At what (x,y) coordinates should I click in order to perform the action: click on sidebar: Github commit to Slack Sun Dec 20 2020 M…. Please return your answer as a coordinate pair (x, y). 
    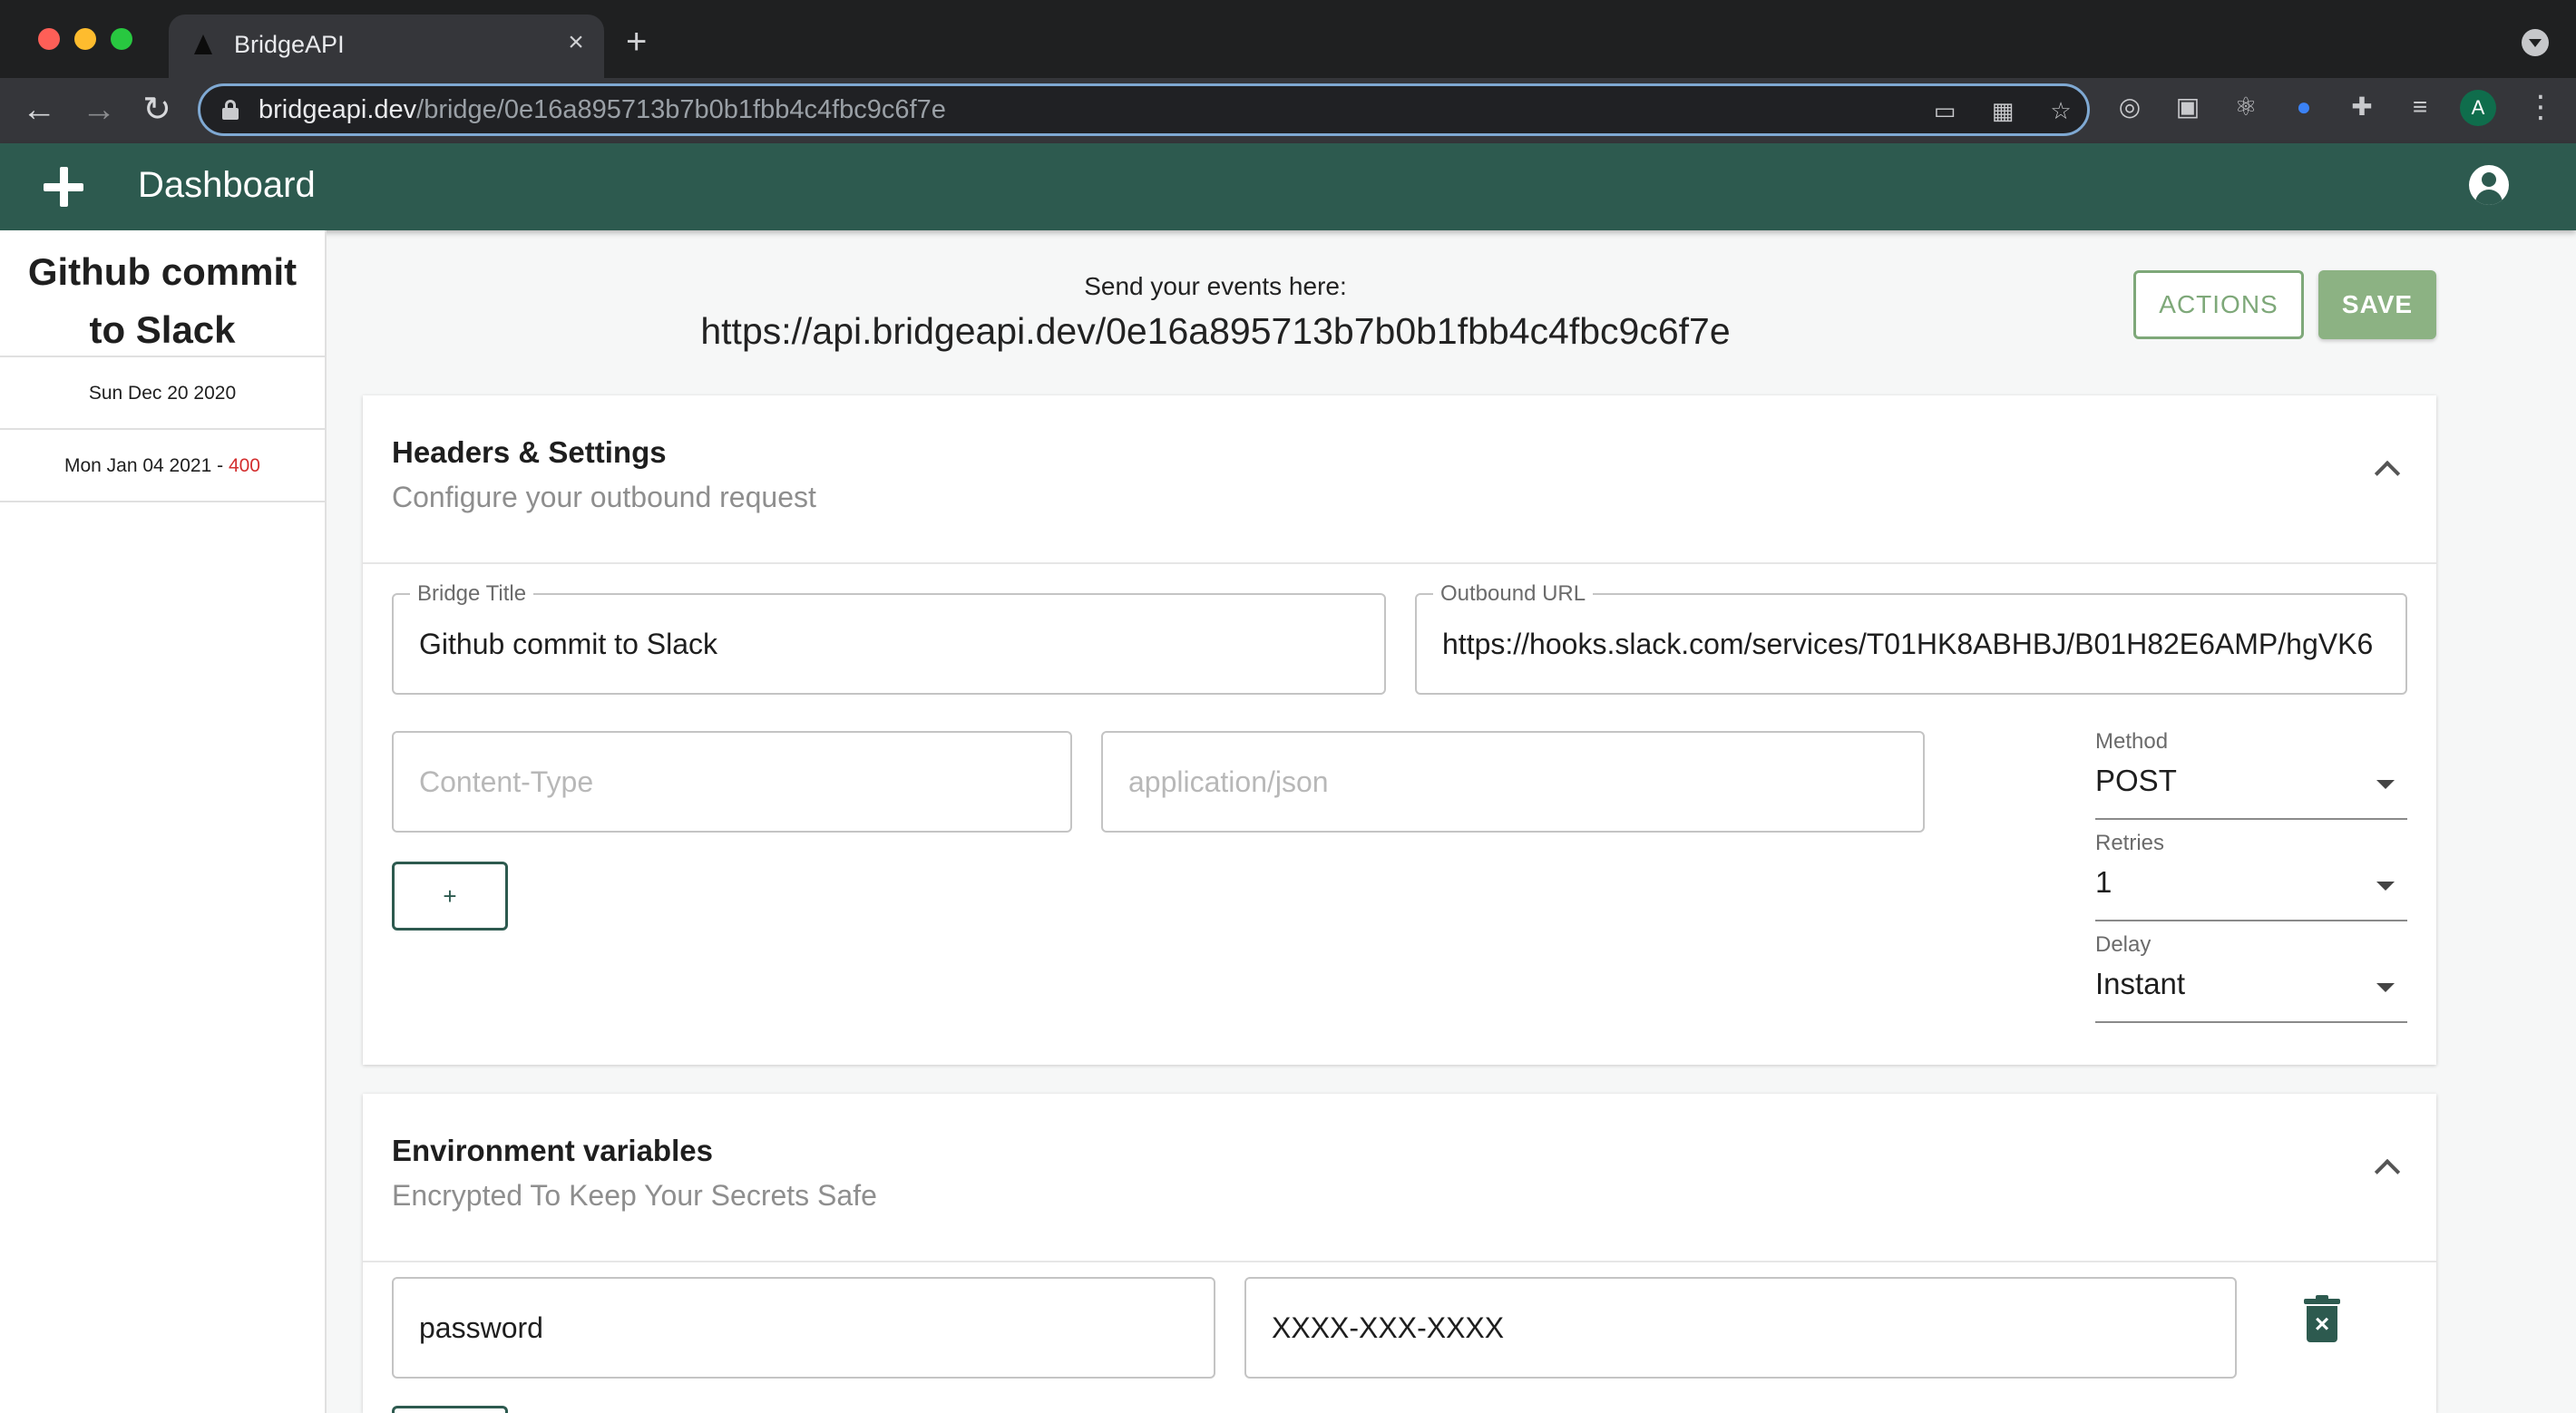
    Looking at the image, I should click on (163, 821).